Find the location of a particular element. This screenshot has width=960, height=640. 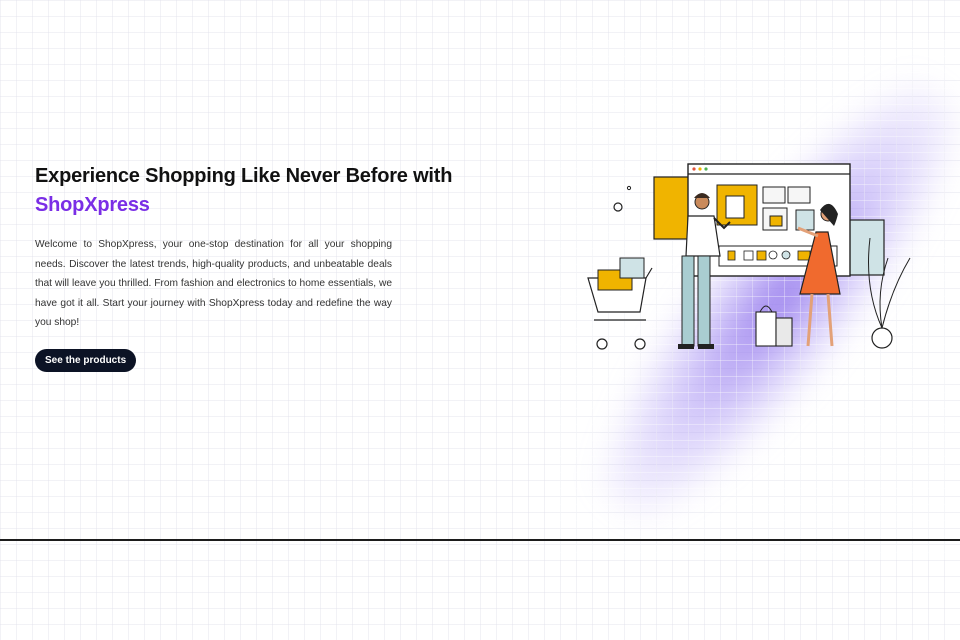

shopping-illustration is located at coordinates (749, 256).